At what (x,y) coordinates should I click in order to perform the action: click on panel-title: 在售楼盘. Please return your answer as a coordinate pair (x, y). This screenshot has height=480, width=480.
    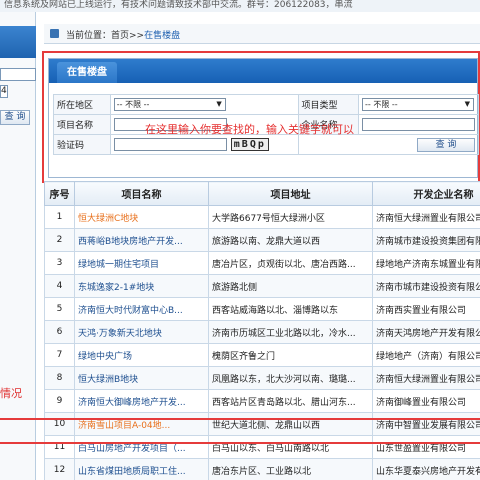
    Looking at the image, I should click on (87, 72).